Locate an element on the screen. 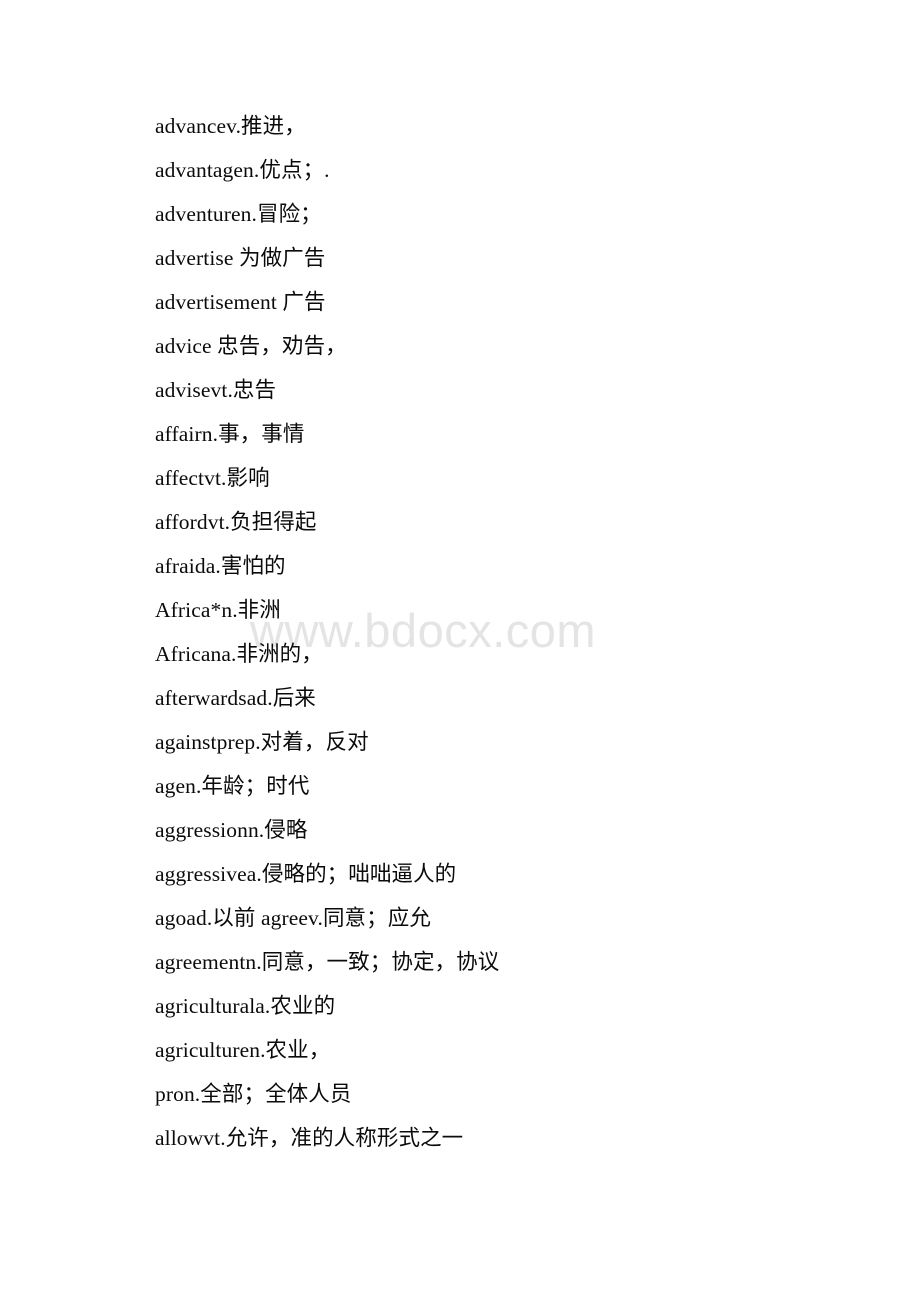  list-item: advancev.推进， is located at coordinates (230, 126).